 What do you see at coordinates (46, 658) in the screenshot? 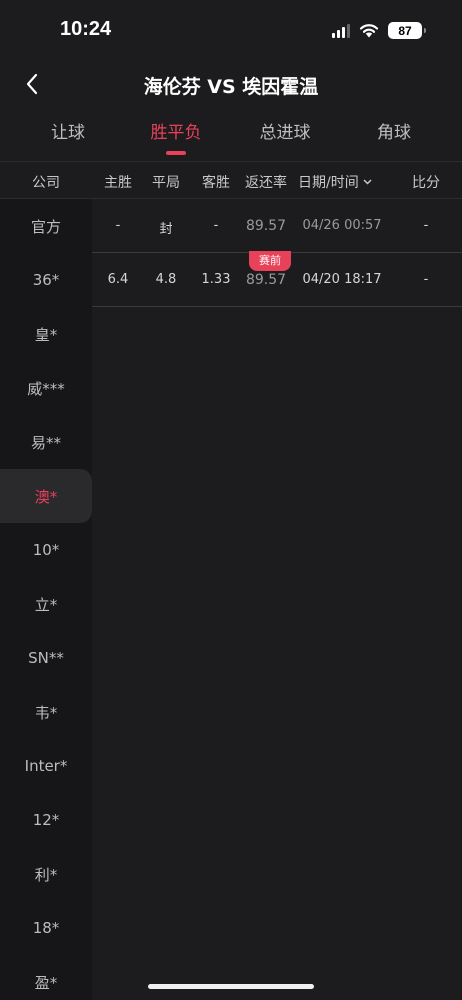
I see `company-item: SN**` at bounding box center [46, 658].